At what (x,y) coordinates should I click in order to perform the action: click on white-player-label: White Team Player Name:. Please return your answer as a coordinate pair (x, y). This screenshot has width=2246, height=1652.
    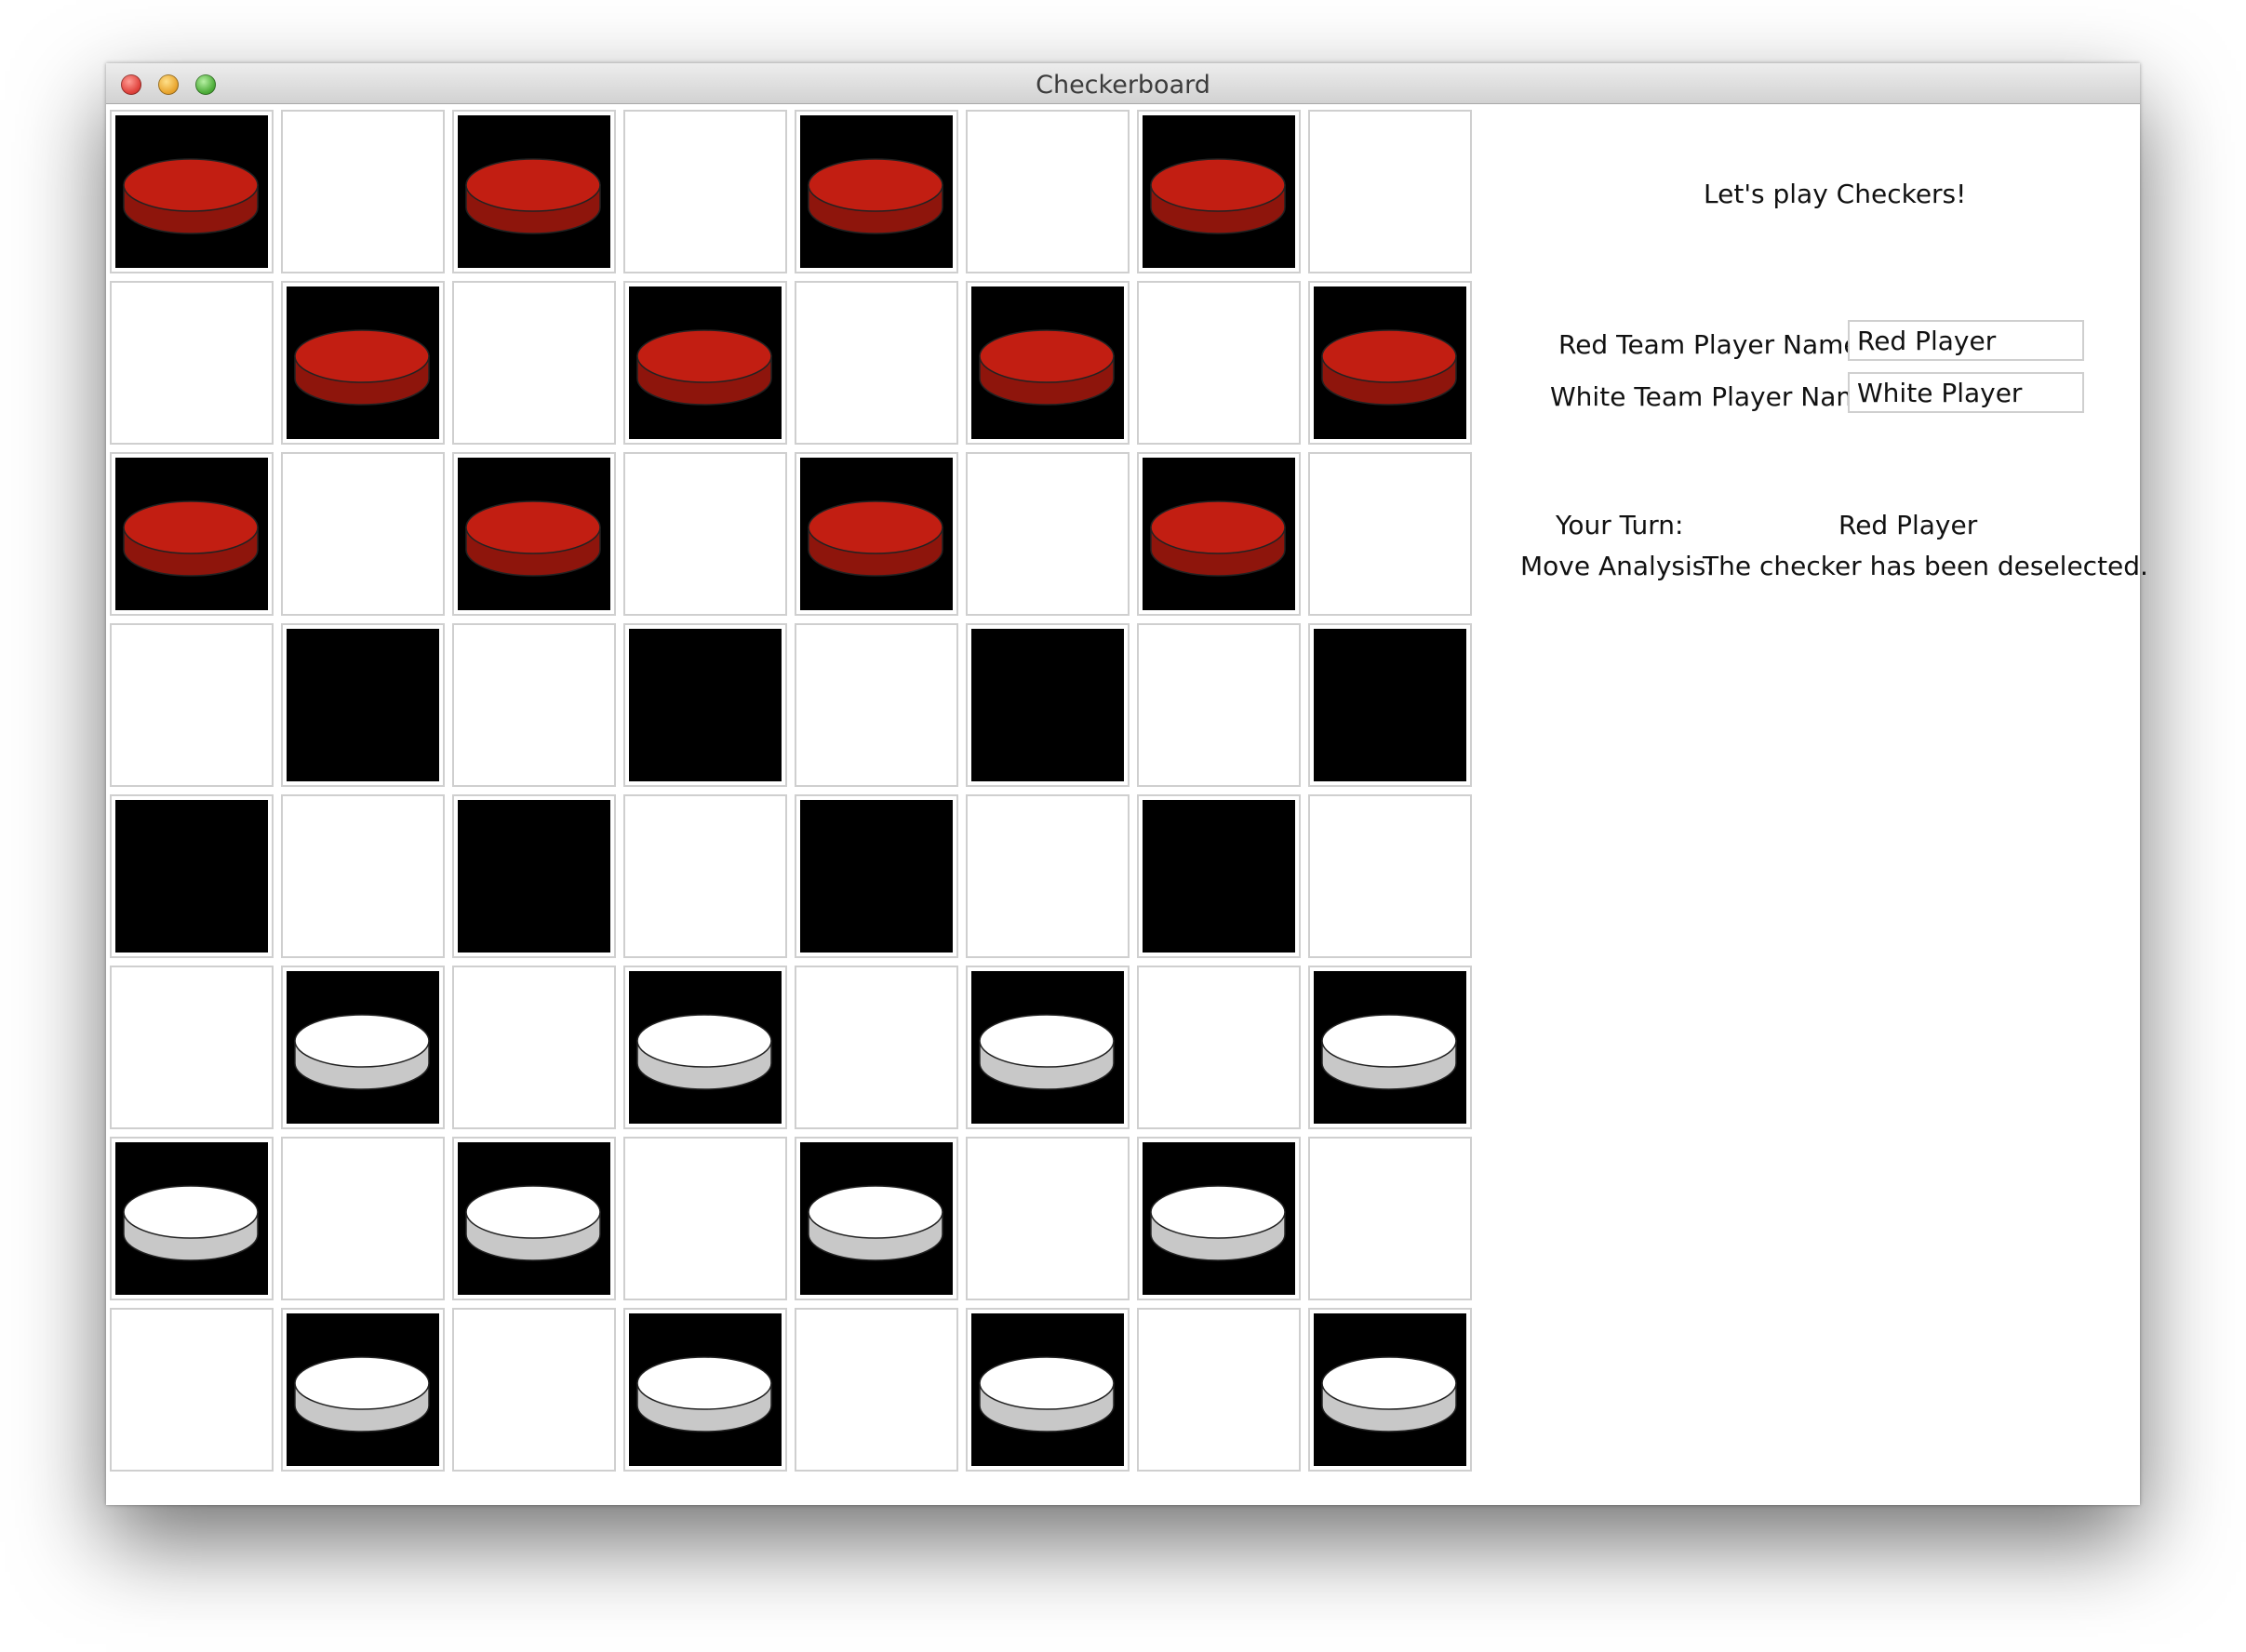
    Looking at the image, I should click on (1718, 396).